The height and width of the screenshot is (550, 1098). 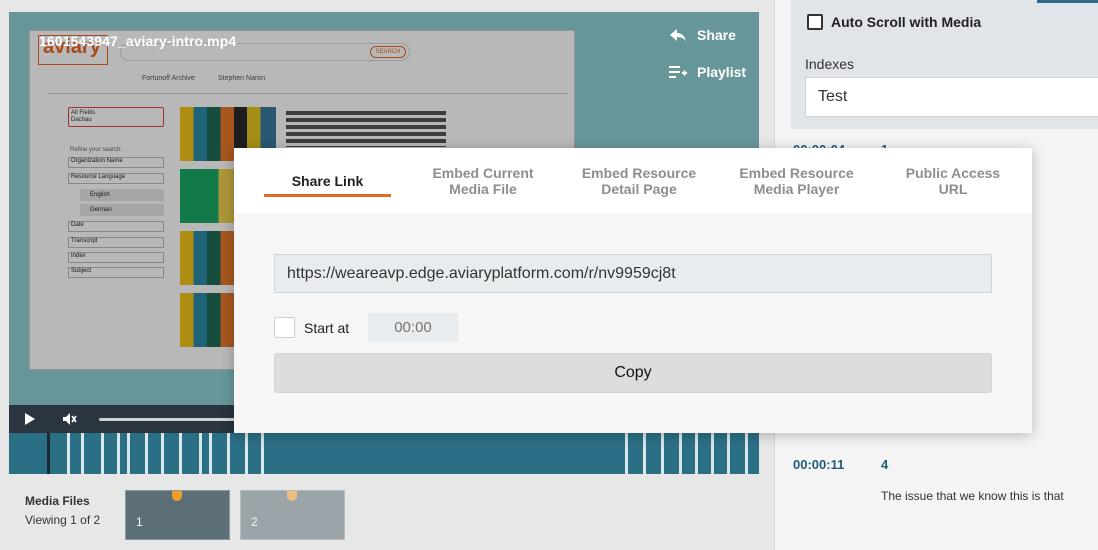 I want to click on thumbnail-number: 1, so click(x=139, y=522).